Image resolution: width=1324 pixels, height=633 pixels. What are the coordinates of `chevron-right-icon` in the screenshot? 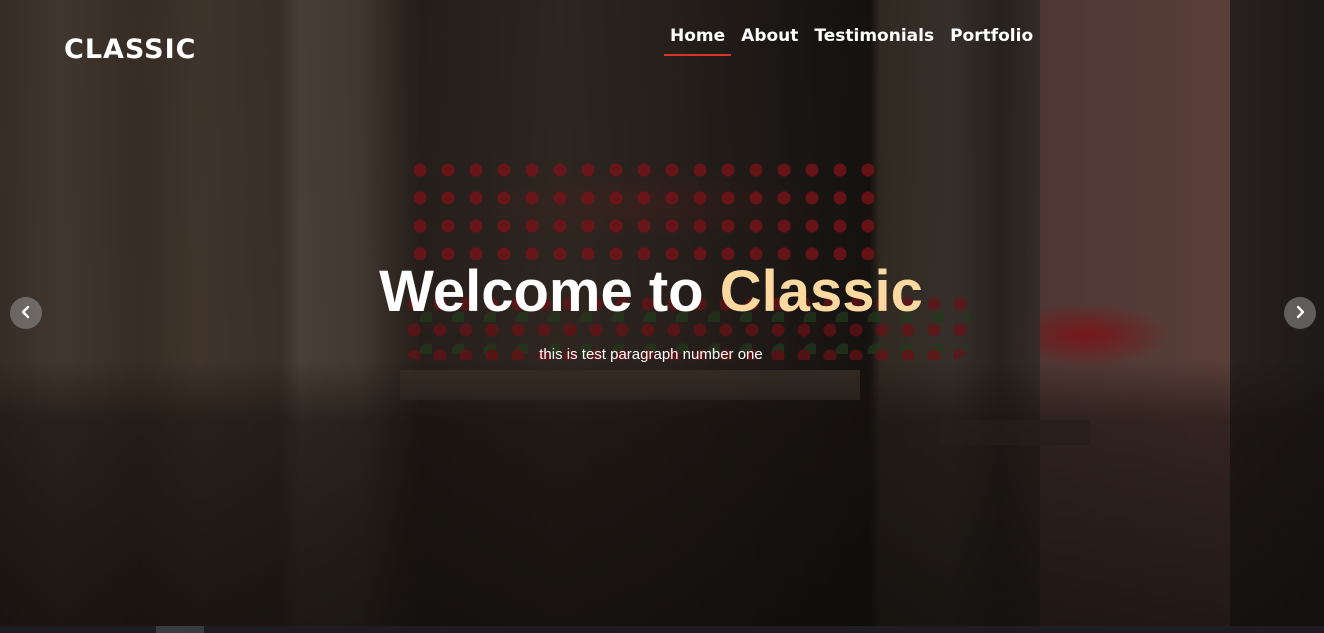 It's located at (1300, 313).